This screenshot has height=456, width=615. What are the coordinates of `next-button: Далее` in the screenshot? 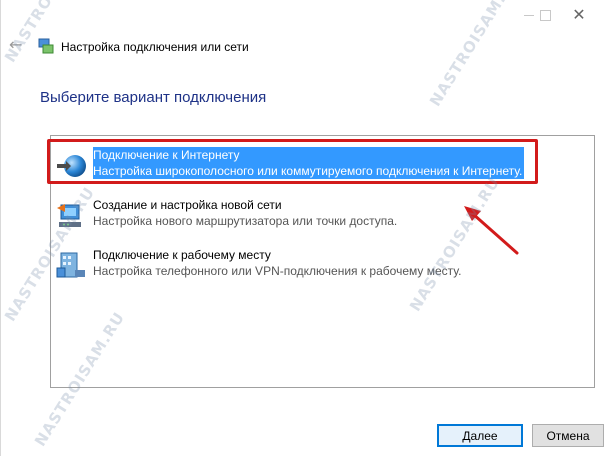 It's located at (480, 435).